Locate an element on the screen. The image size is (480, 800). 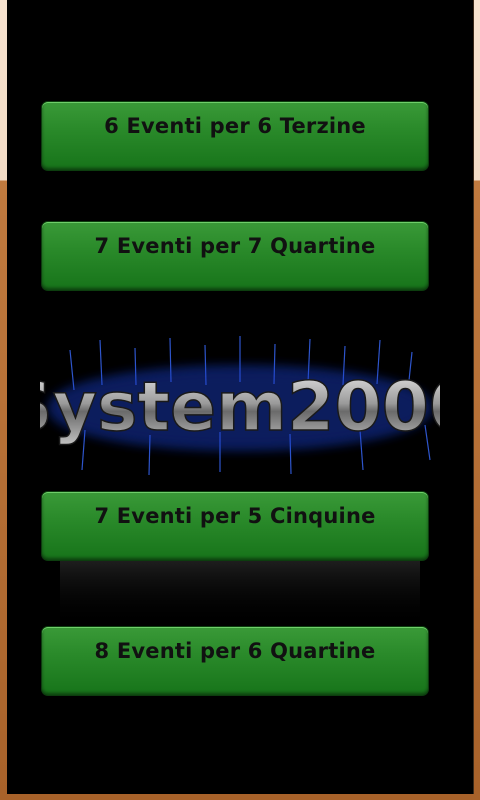
button-label: 8 Eventi per 6 Quartine is located at coordinates (235, 651).